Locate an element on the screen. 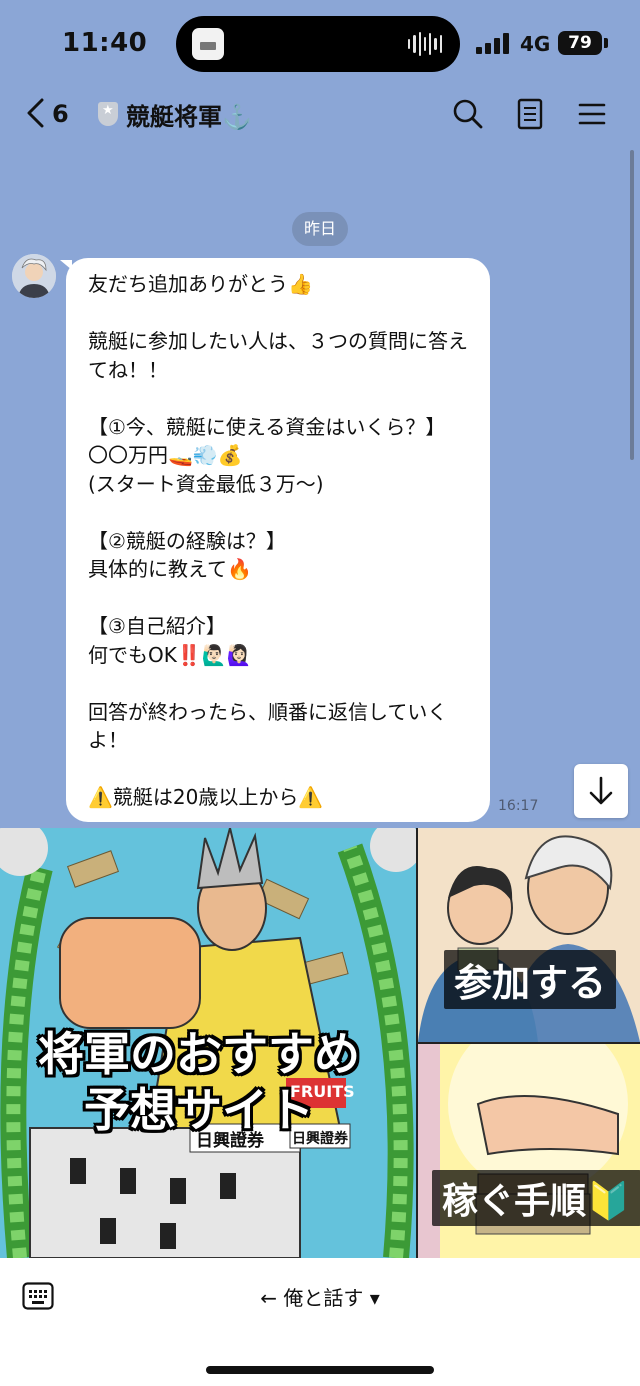  fruits-sign: FRUITS is located at coordinates (322, 1091).